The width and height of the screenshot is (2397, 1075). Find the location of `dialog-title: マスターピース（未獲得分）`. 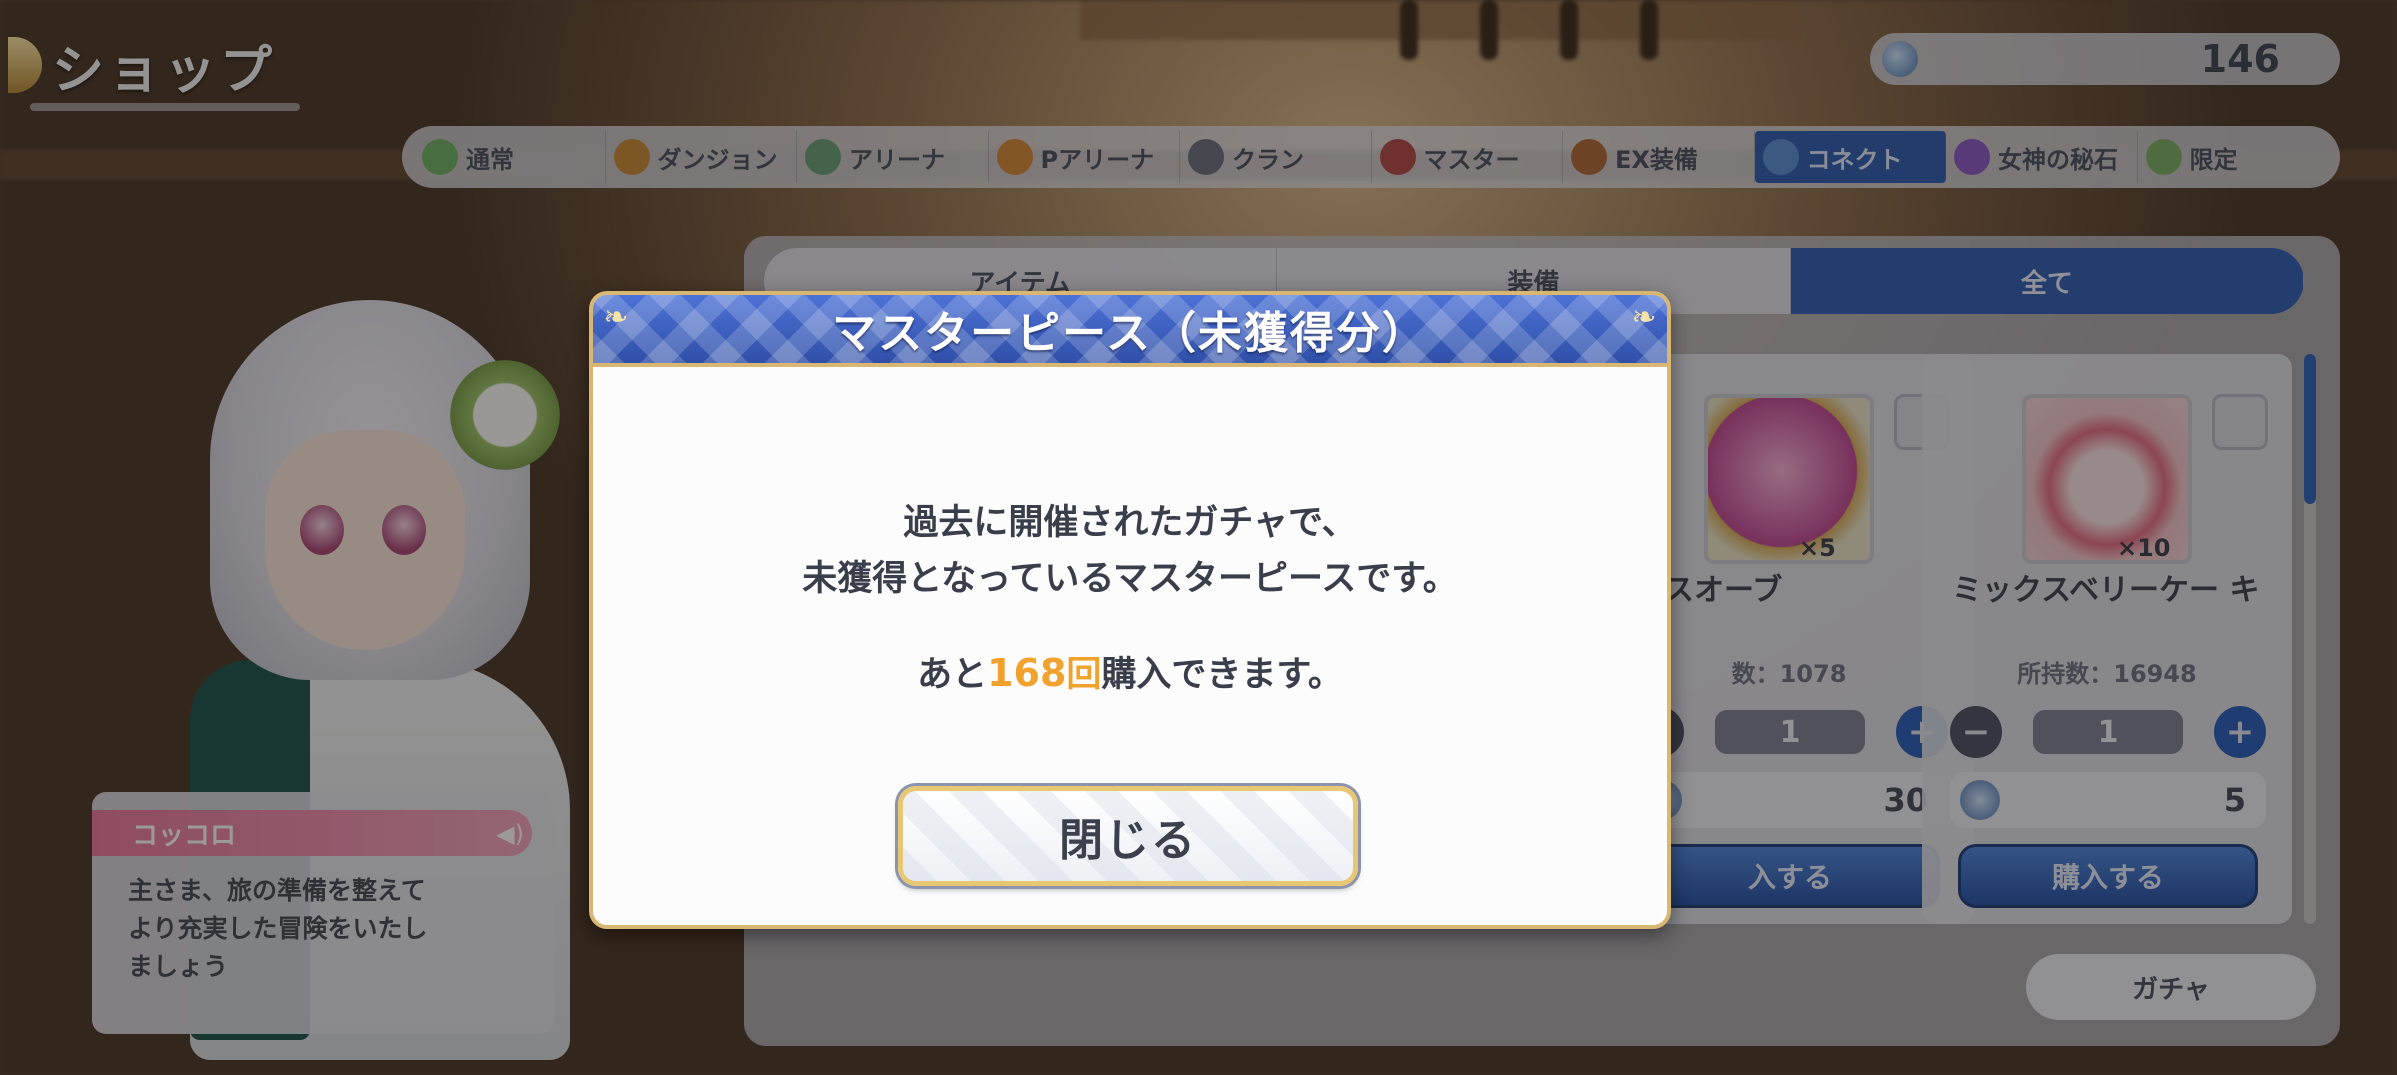

dialog-title: マスターピース（未獲得分） is located at coordinates (1130, 333).